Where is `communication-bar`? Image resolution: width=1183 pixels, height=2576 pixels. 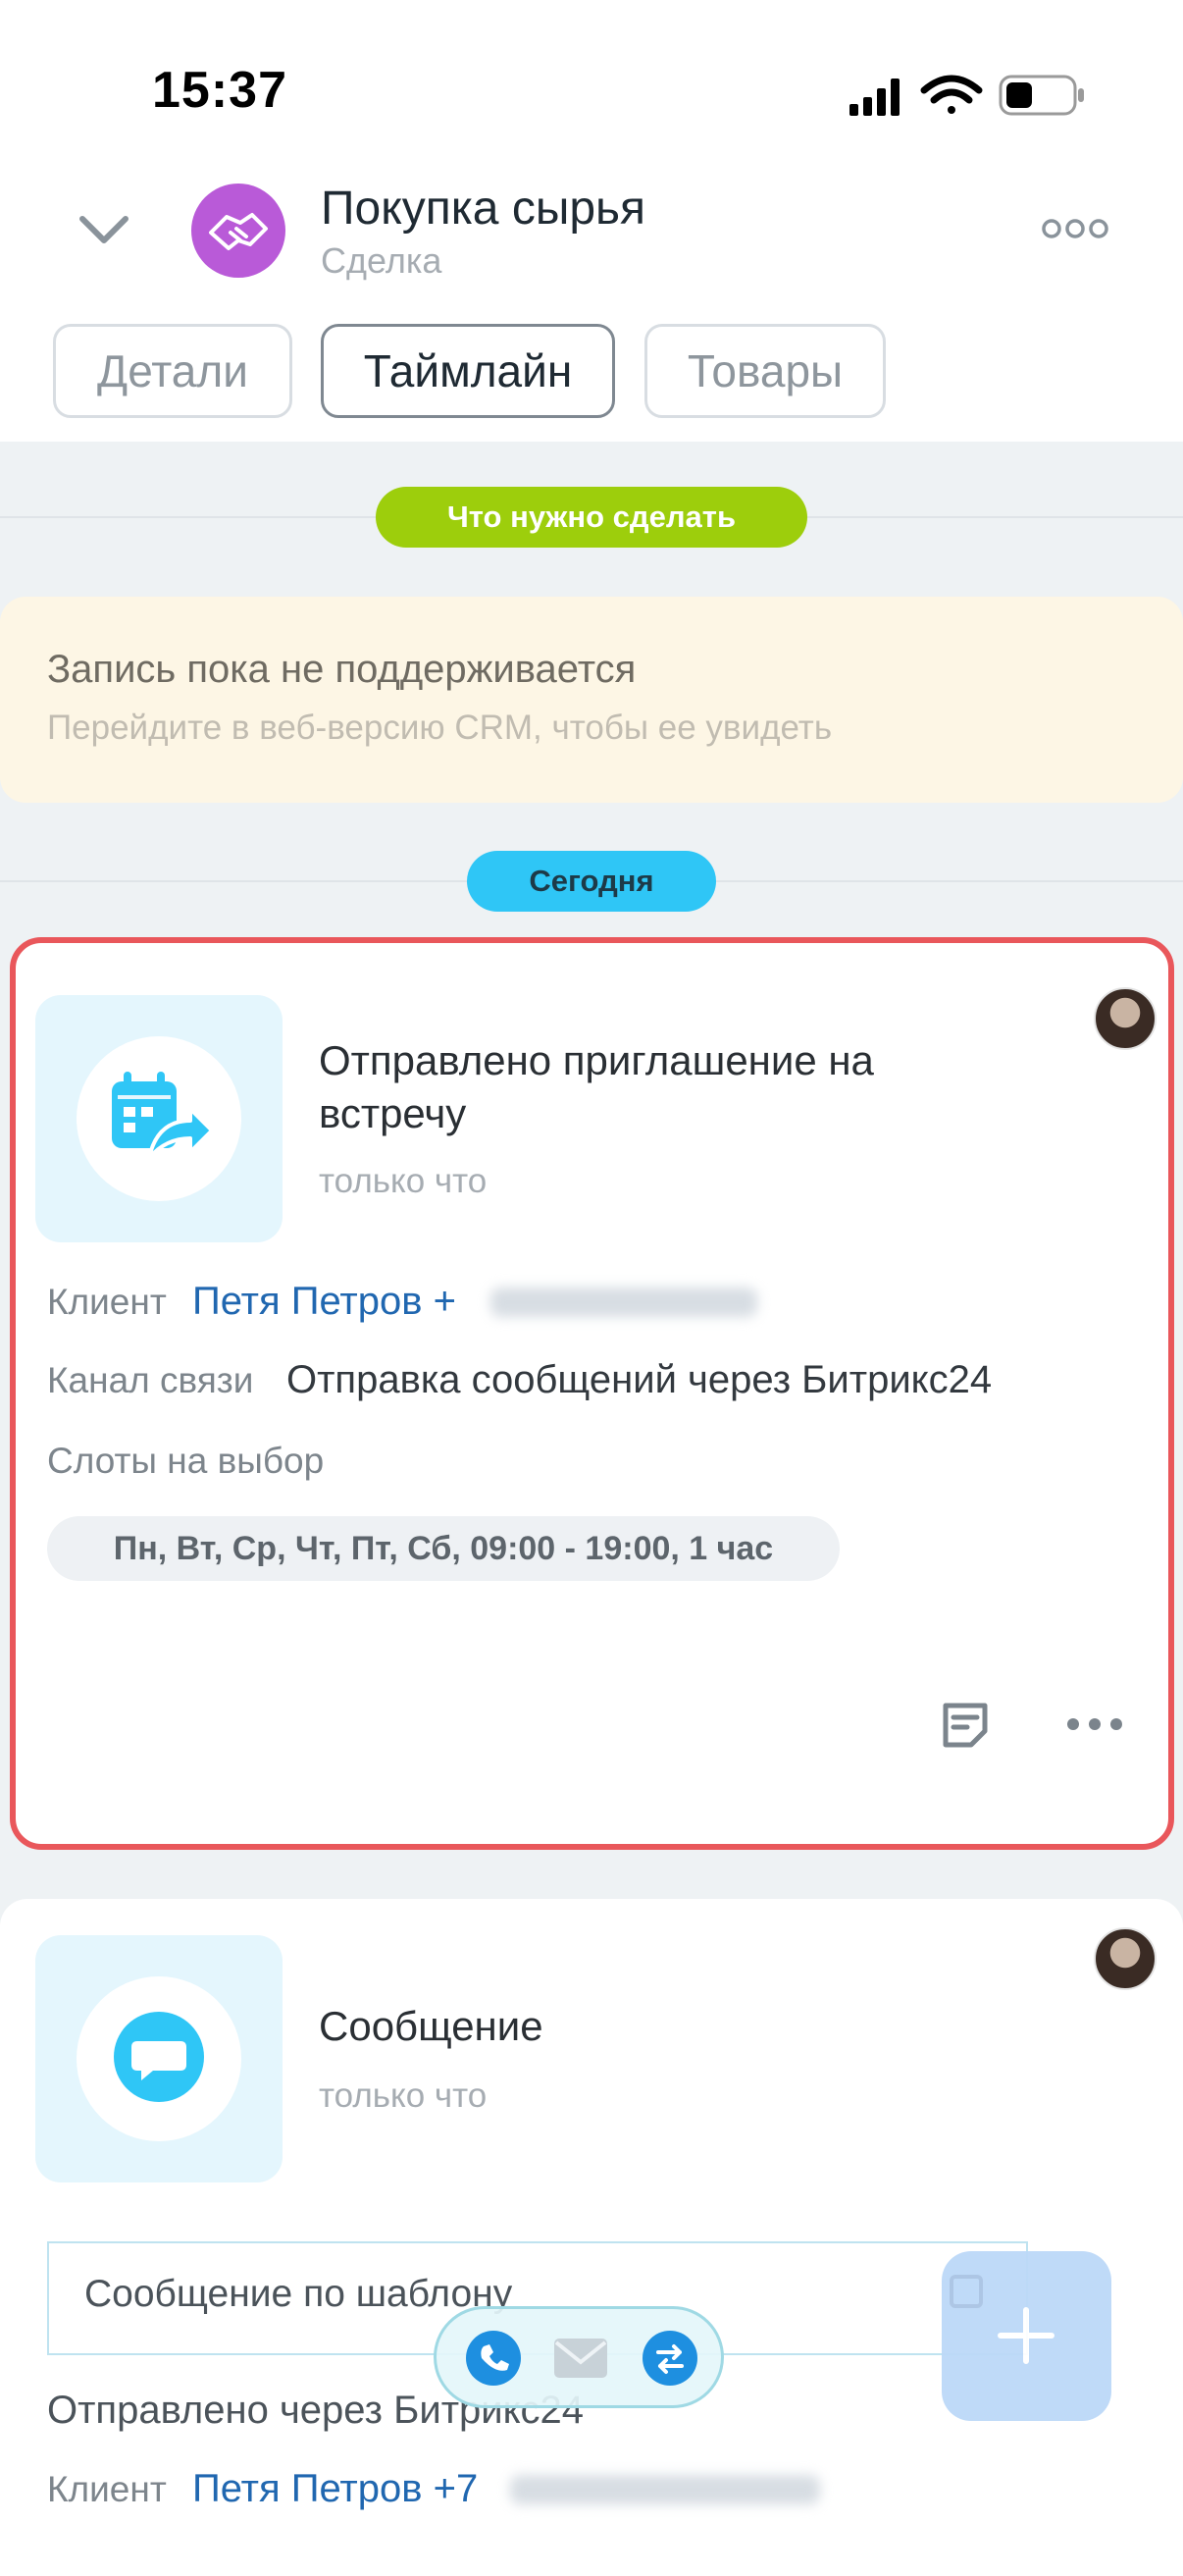
communication-bar is located at coordinates (579, 2357).